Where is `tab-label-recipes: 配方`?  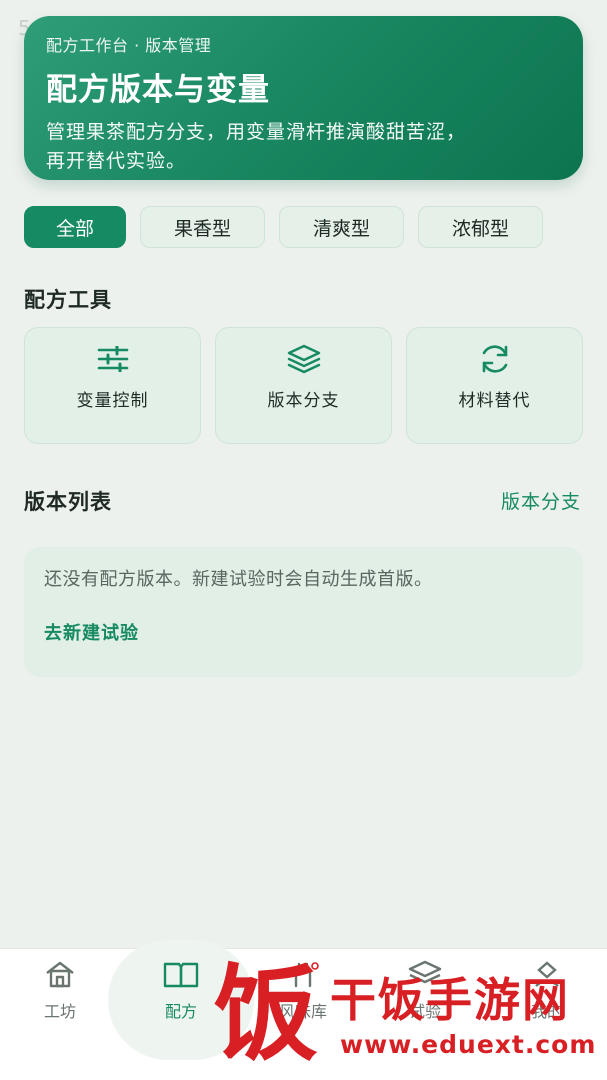 tab-label-recipes: 配方 is located at coordinates (180, 1011).